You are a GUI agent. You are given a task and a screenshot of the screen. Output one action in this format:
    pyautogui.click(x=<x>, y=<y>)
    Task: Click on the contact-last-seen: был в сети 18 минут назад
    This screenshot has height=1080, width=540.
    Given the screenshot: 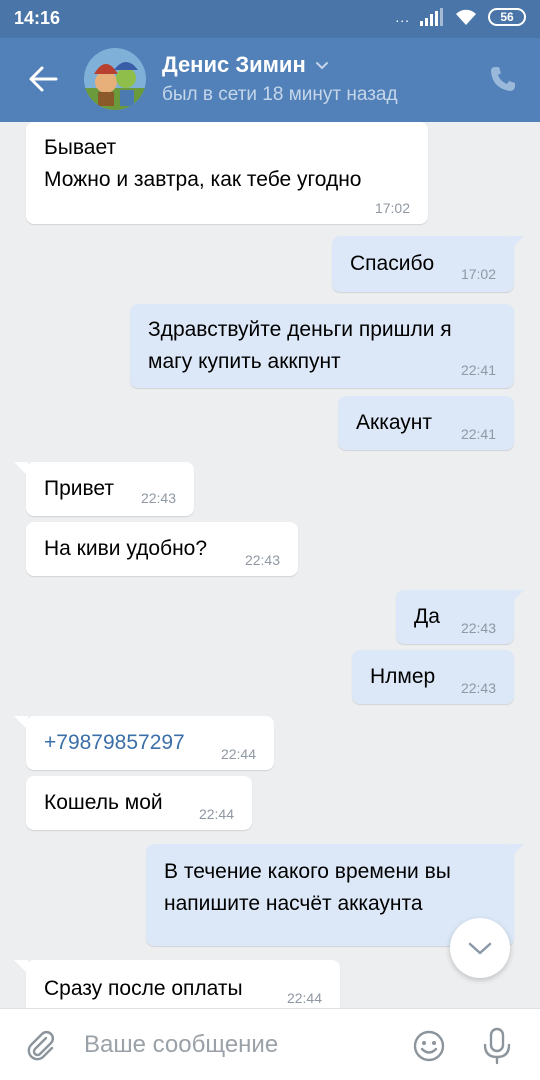 What is the action you would take?
    pyautogui.click(x=280, y=94)
    